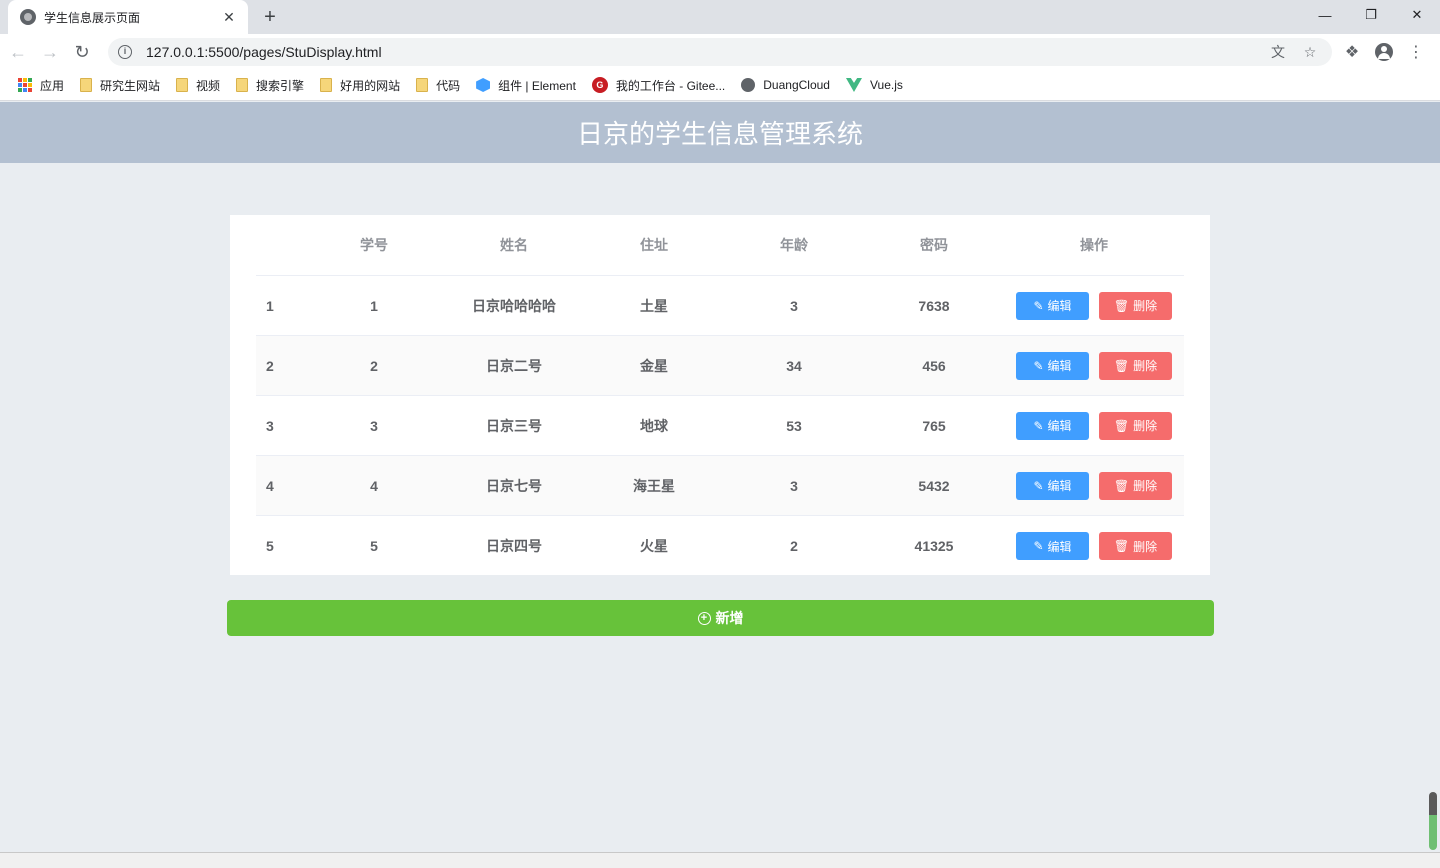  What do you see at coordinates (374, 365) in the screenshot?
I see `cell-id: 2` at bounding box center [374, 365].